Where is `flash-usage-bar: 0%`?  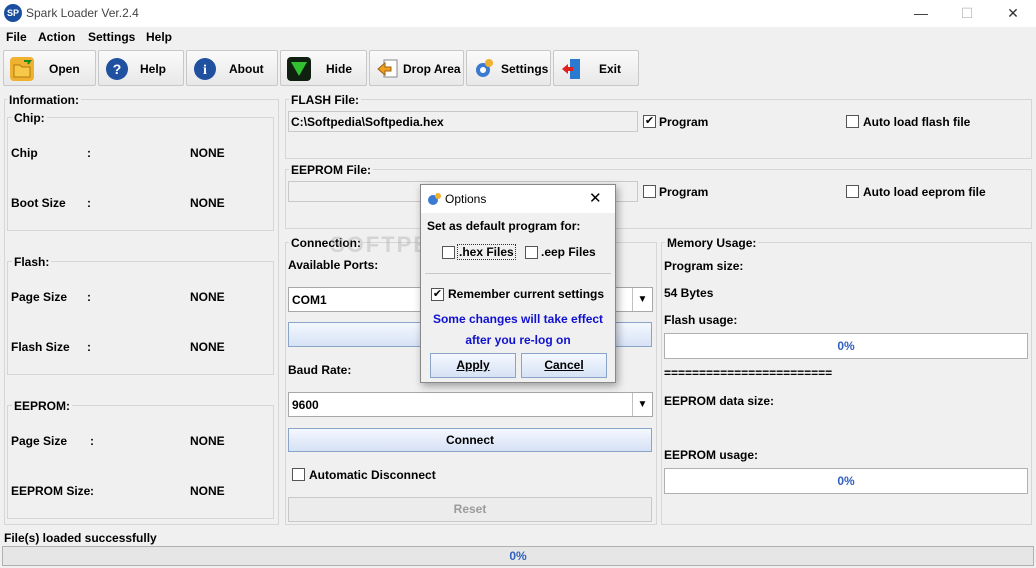
flash-usage-bar: 0% is located at coordinates (846, 346).